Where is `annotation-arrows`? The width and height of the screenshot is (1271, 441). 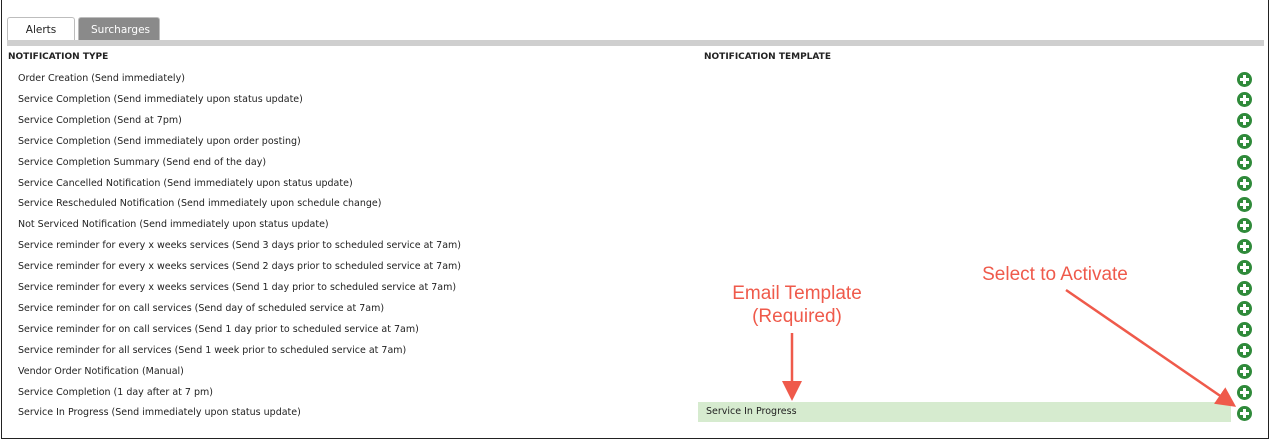
annotation-arrows is located at coordinates (1009, 347).